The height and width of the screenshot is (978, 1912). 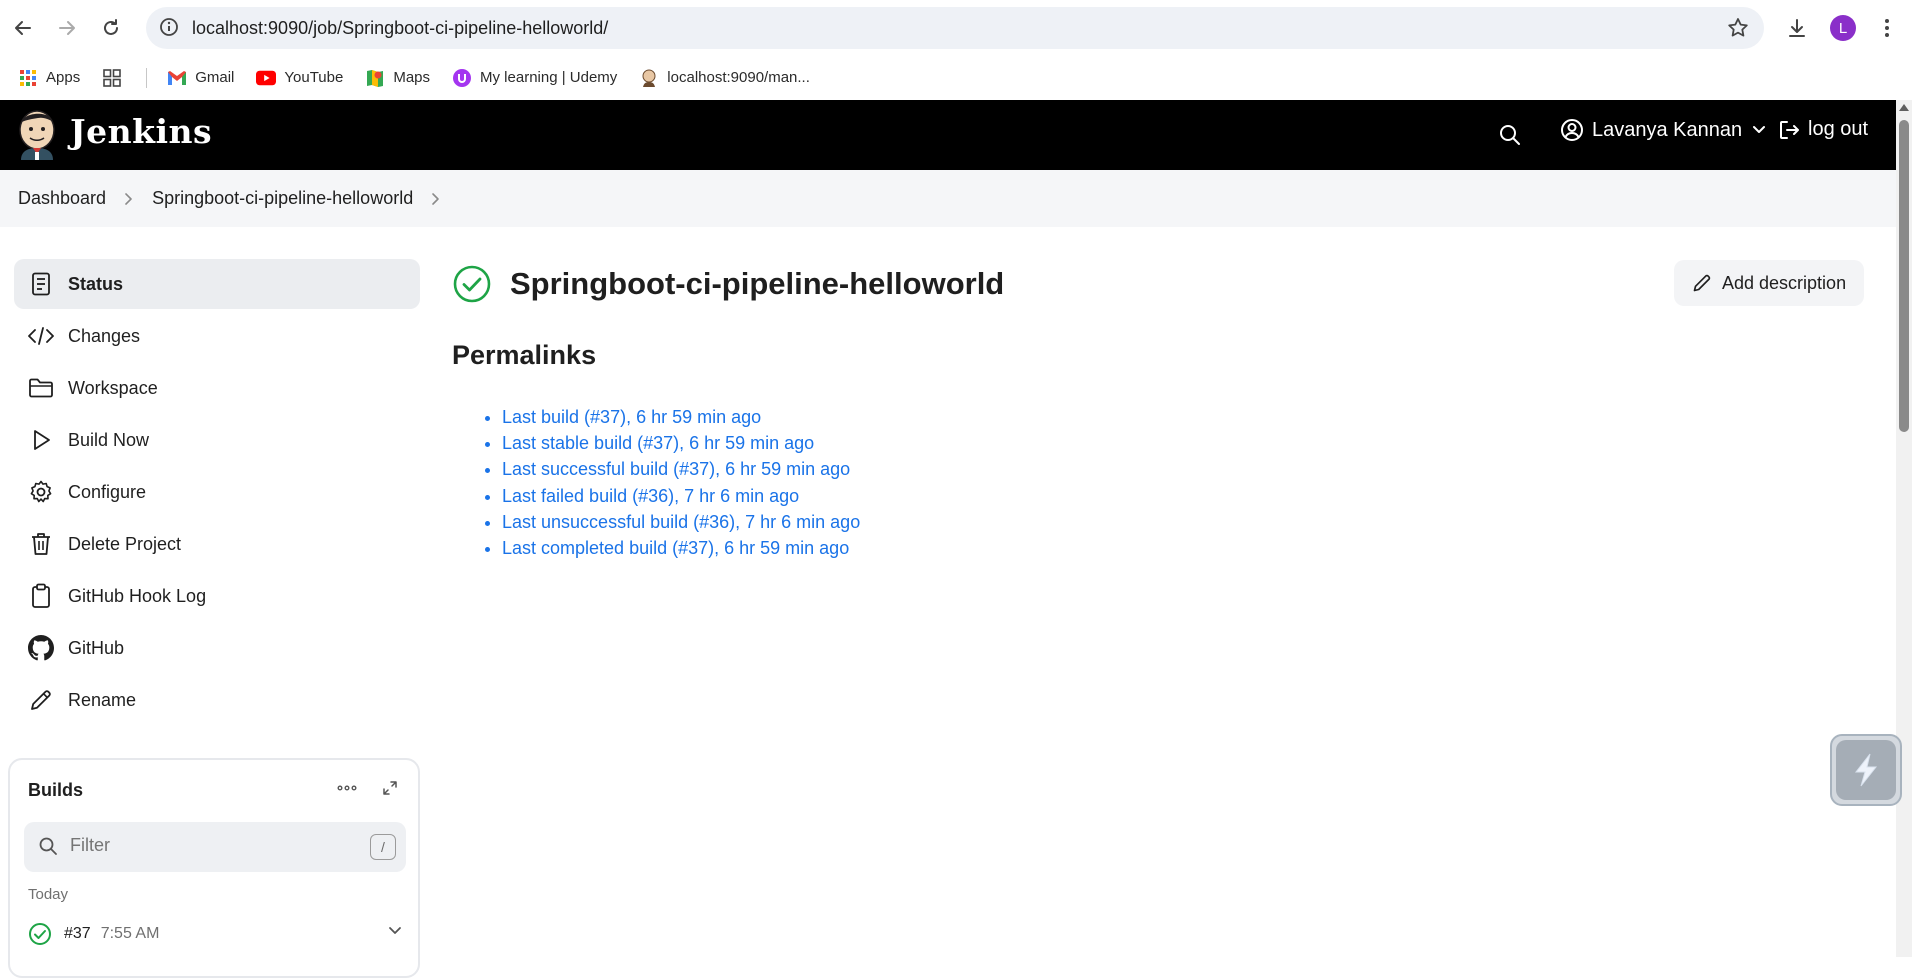 What do you see at coordinates (1702, 283) in the screenshot?
I see `pencil-icon` at bounding box center [1702, 283].